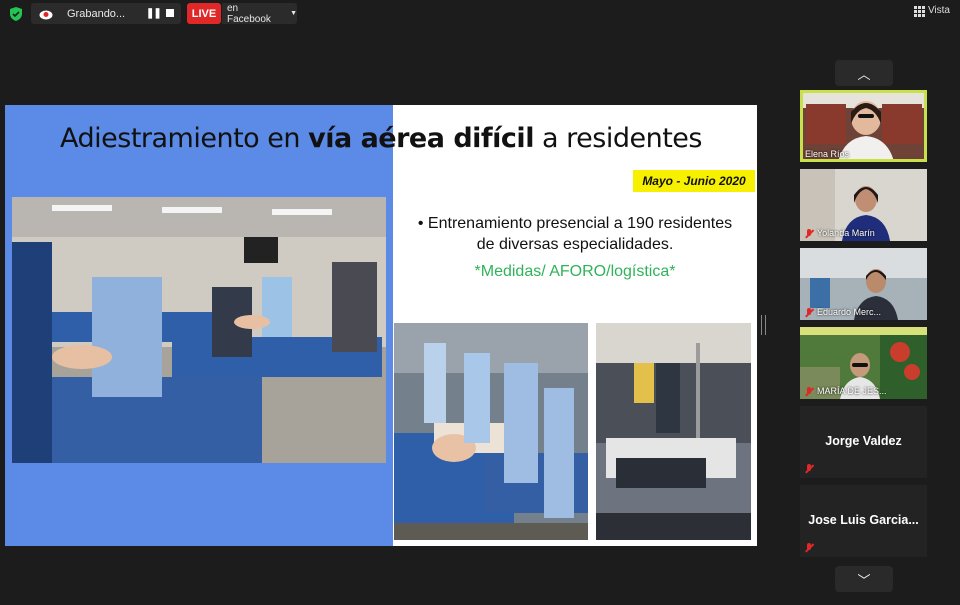  What do you see at coordinates (16, 14) in the screenshot?
I see `security-shield-icon` at bounding box center [16, 14].